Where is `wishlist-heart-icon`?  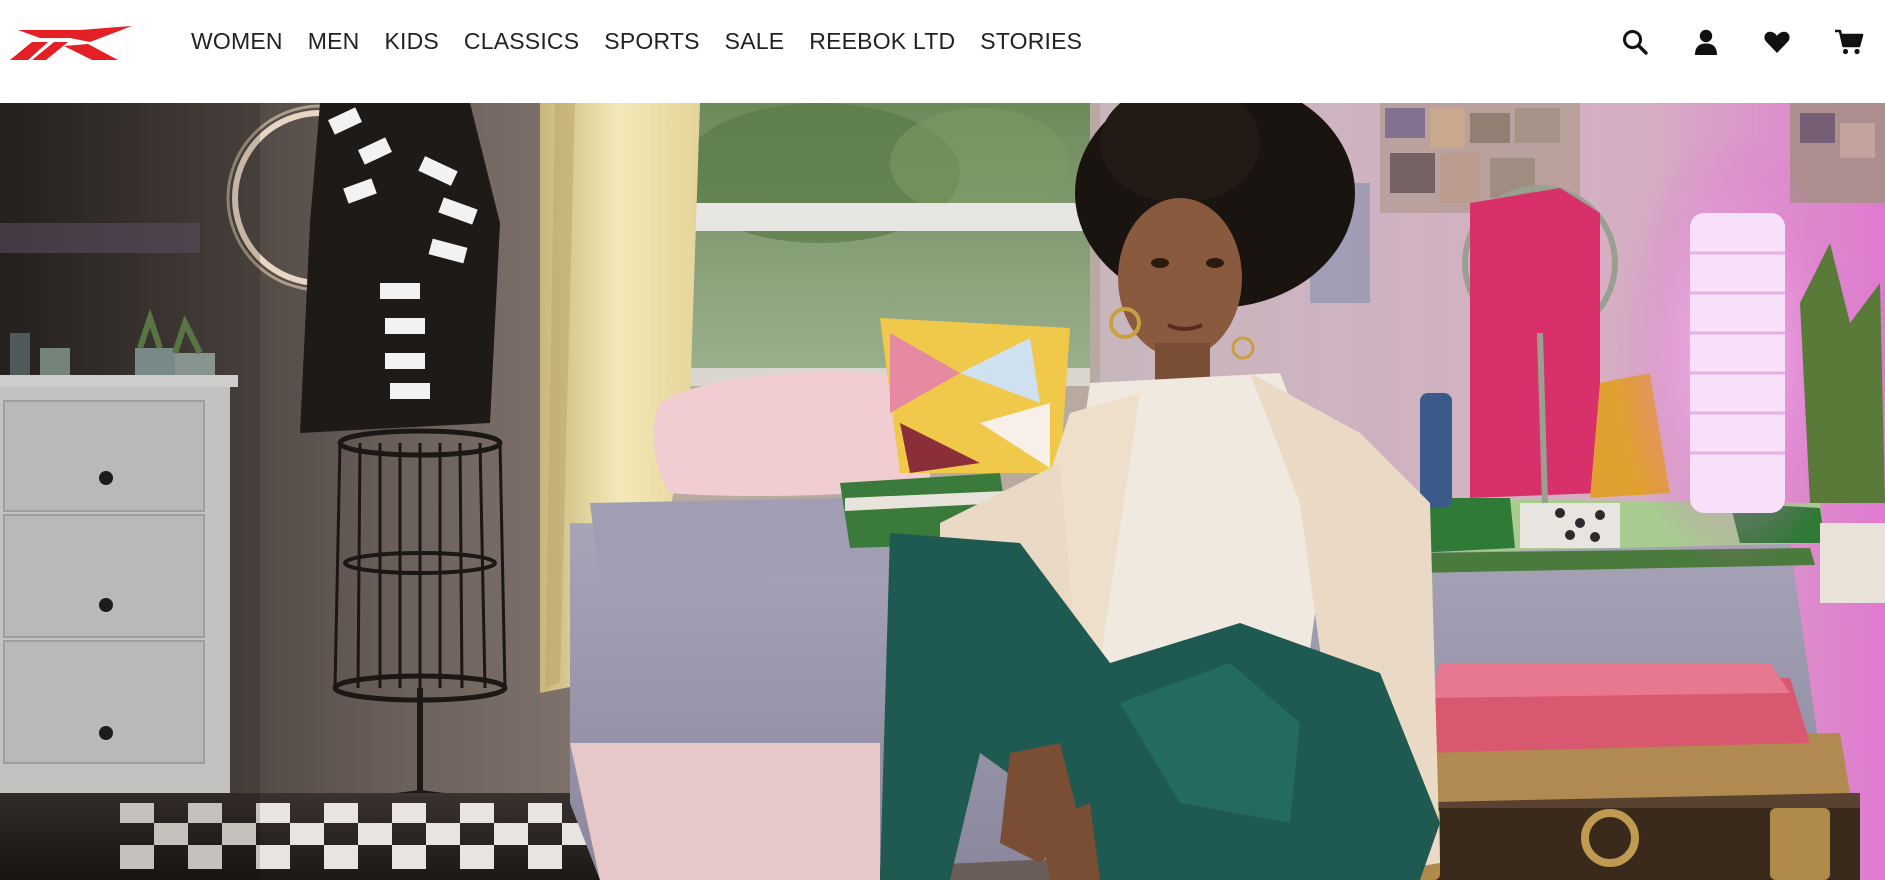
wishlist-heart-icon is located at coordinates (1777, 42).